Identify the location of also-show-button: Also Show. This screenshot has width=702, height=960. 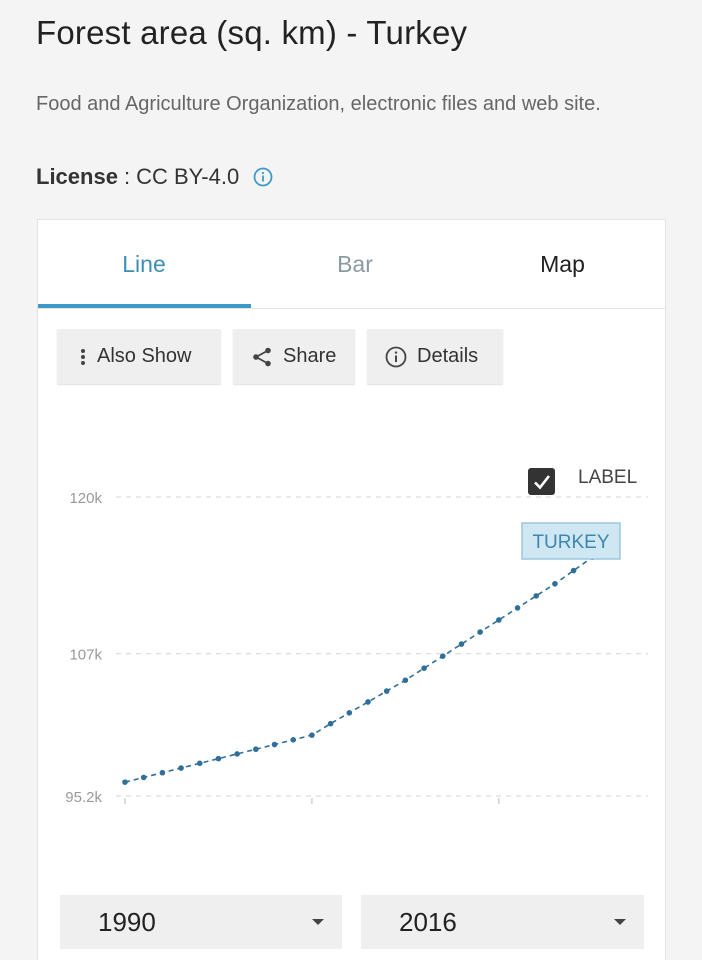
(139, 356).